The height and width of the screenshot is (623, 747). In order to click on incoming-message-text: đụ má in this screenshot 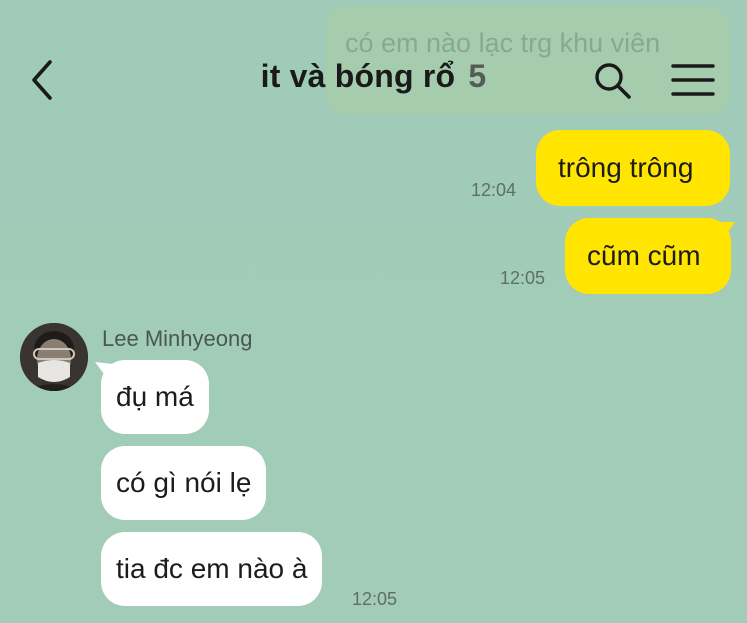, I will do `click(155, 396)`.